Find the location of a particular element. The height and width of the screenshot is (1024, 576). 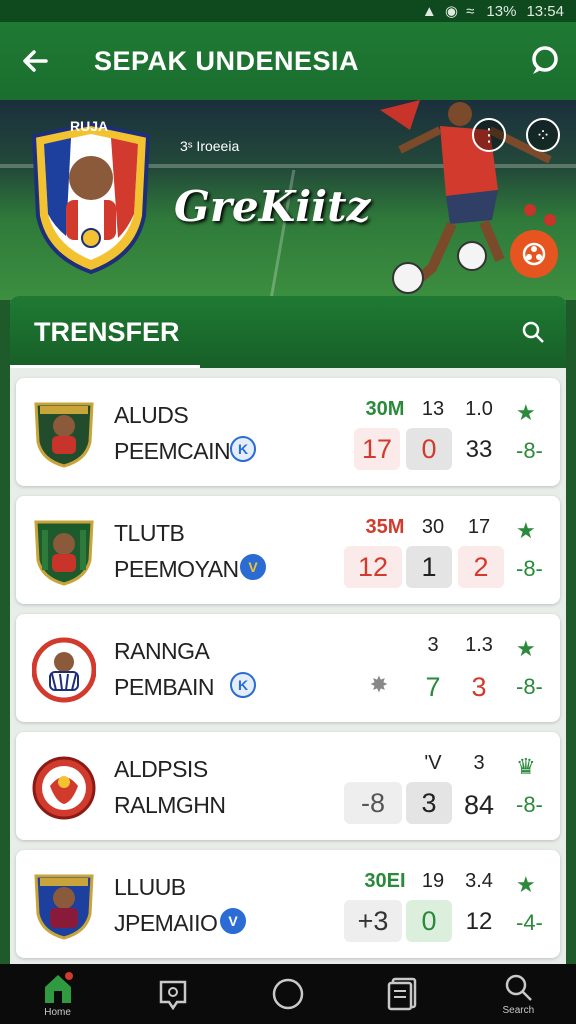

crown-icon: ♛ is located at coordinates (526, 767).